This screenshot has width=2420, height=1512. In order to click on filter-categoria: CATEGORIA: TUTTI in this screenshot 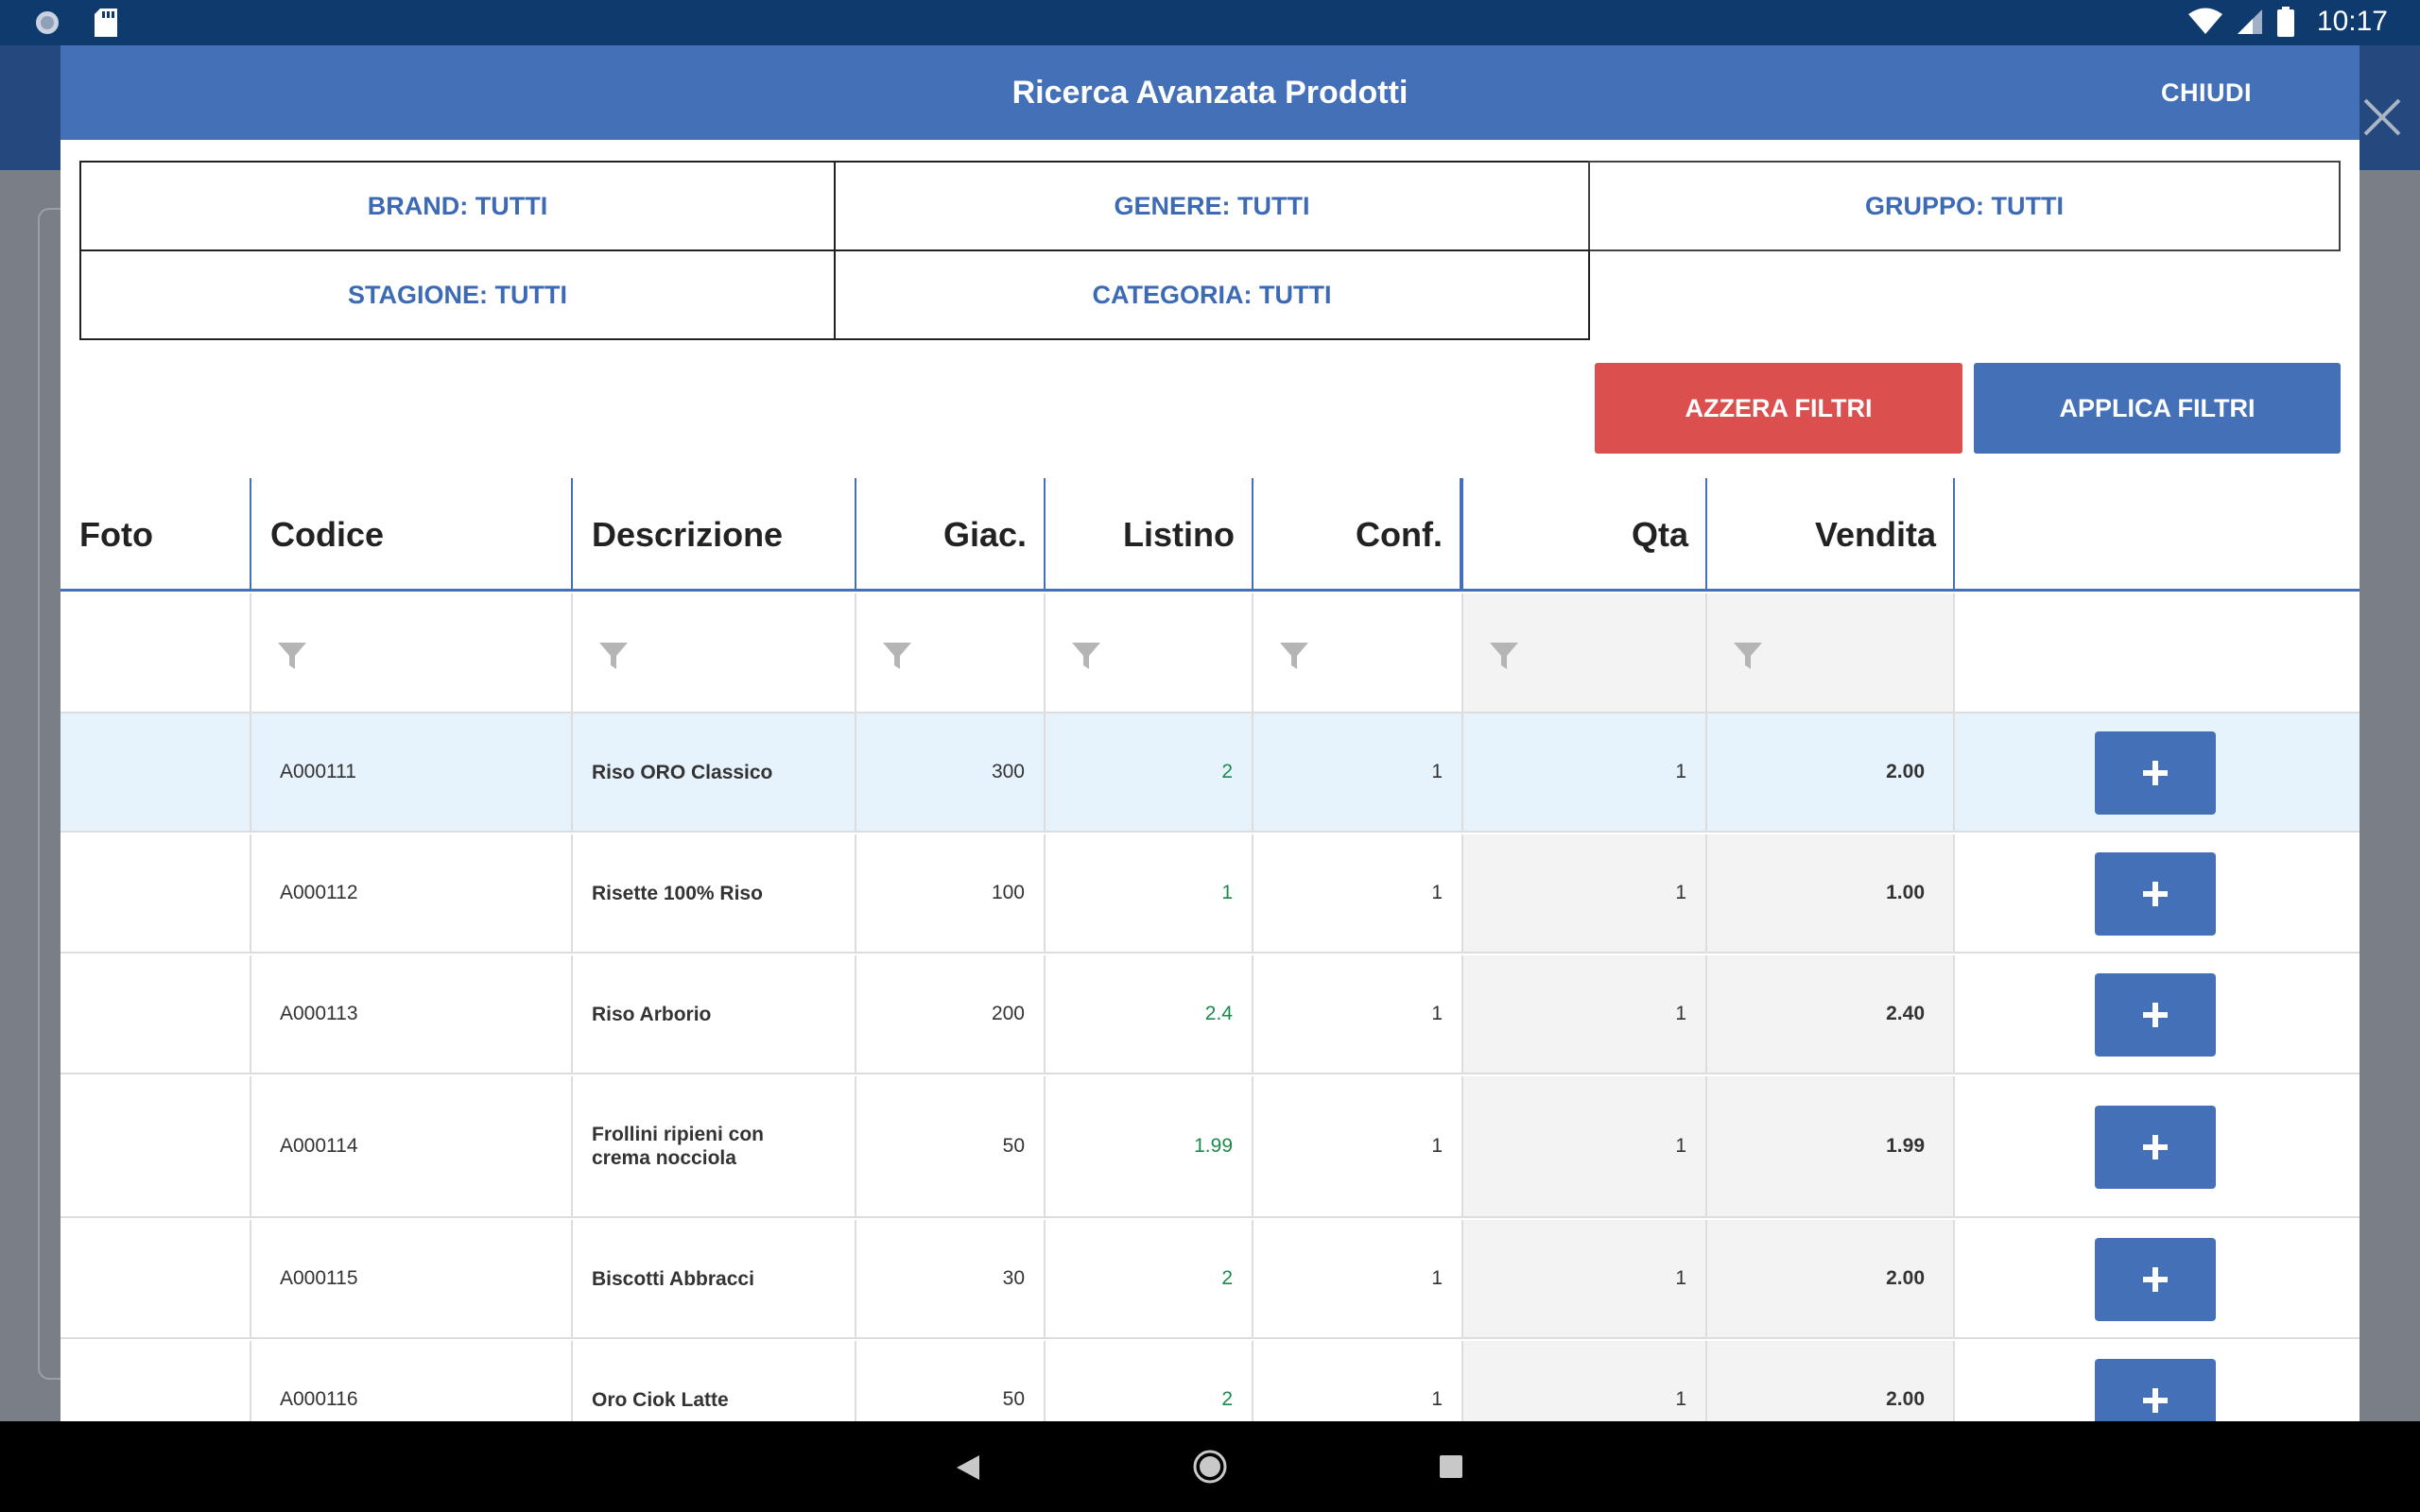, I will do `click(1212, 294)`.